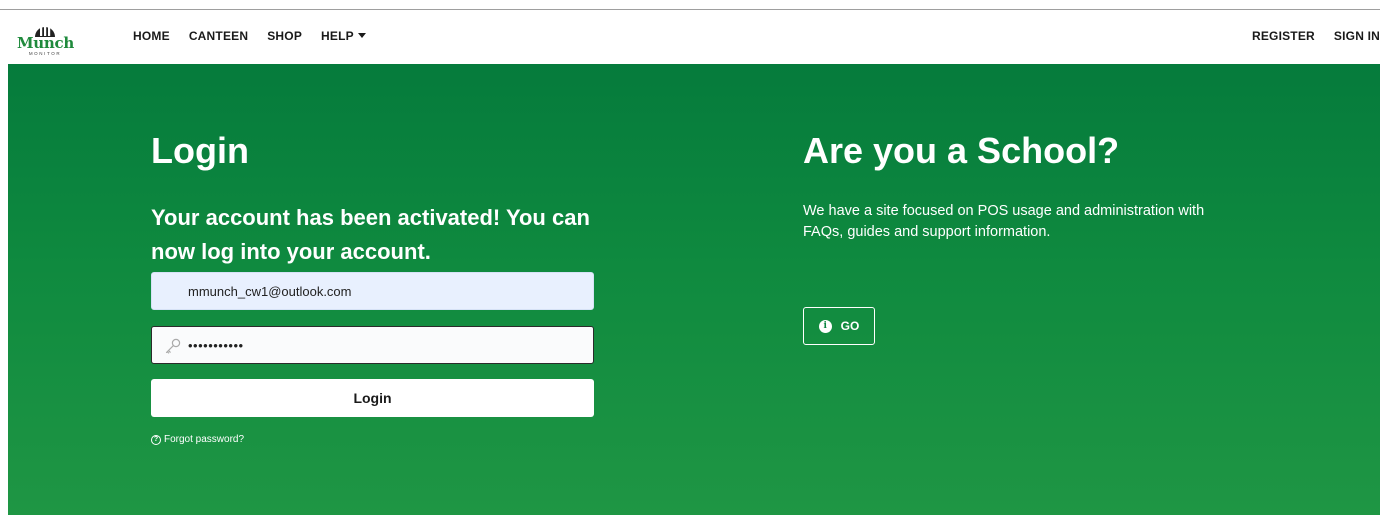  Describe the element at coordinates (825, 326) in the screenshot. I see `info-icon: i` at that location.